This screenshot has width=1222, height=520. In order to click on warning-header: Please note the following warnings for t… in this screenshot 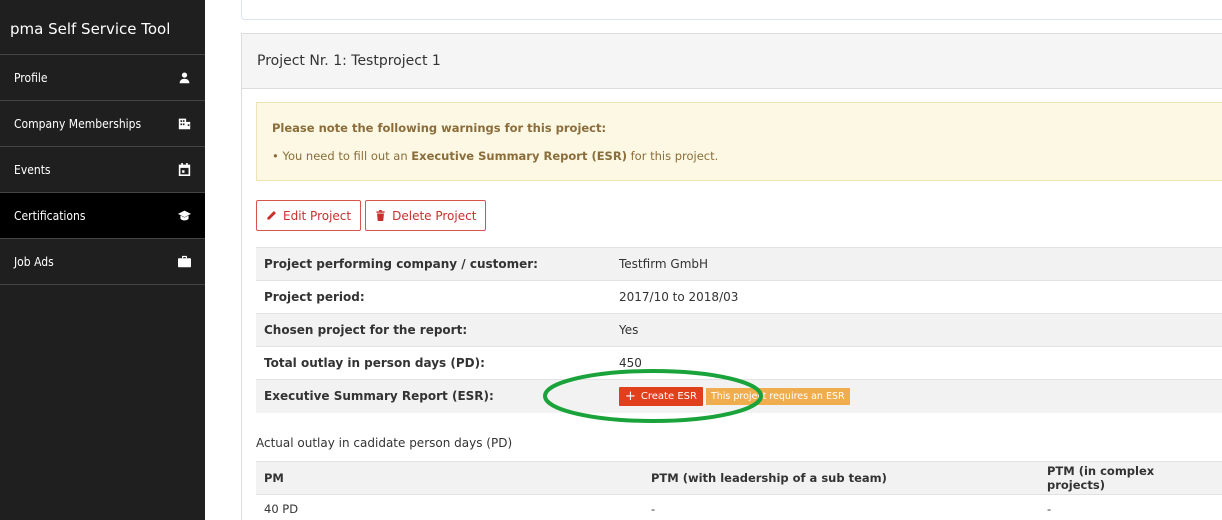, I will do `click(439, 128)`.